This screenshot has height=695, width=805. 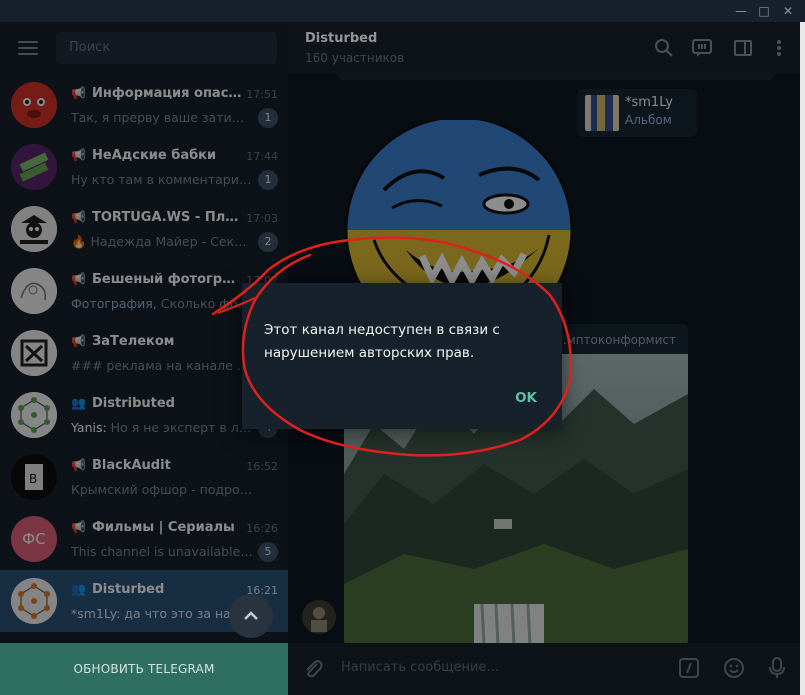 What do you see at coordinates (764, 11) in the screenshot?
I see `maximize-button: □` at bounding box center [764, 11].